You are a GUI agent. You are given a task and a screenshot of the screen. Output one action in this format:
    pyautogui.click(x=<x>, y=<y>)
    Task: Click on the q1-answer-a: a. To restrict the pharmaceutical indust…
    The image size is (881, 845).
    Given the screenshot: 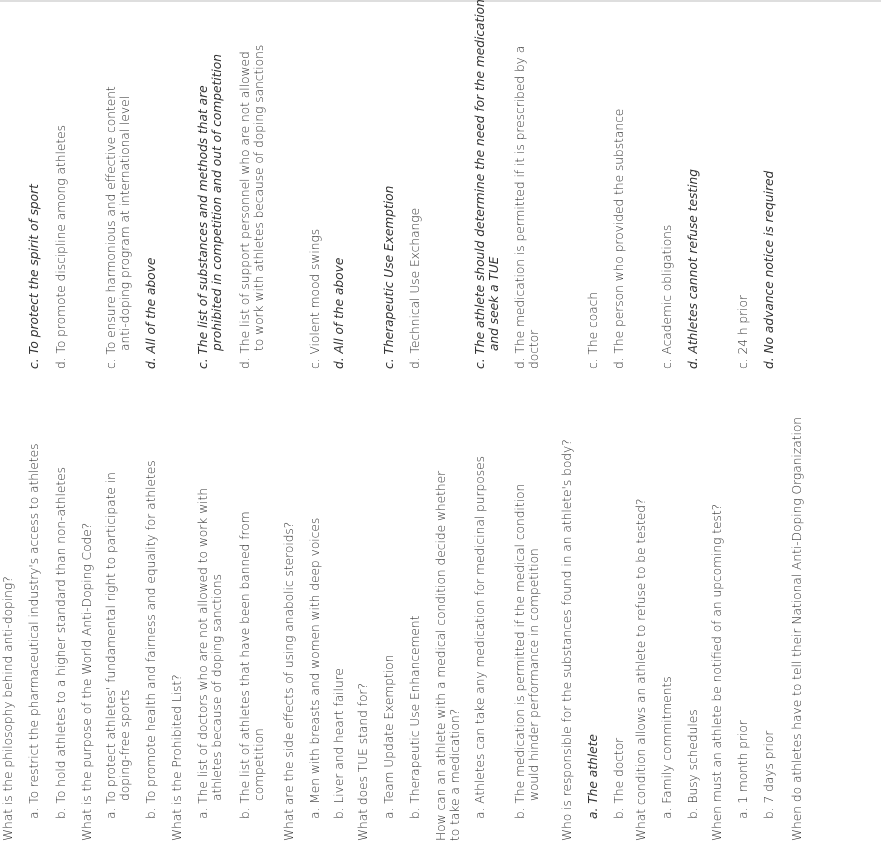 What is the action you would take?
    pyautogui.click(x=34, y=631)
    